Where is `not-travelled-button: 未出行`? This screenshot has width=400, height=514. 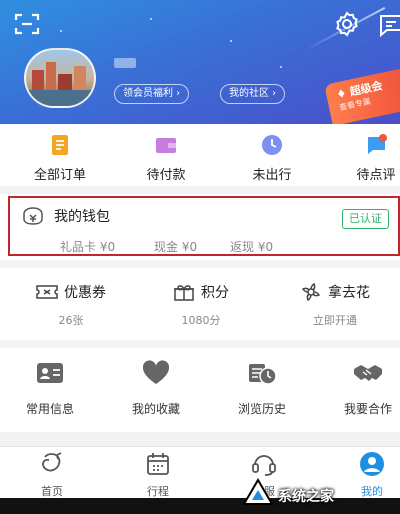
not-travelled-button: 未出行 is located at coordinates (272, 158).